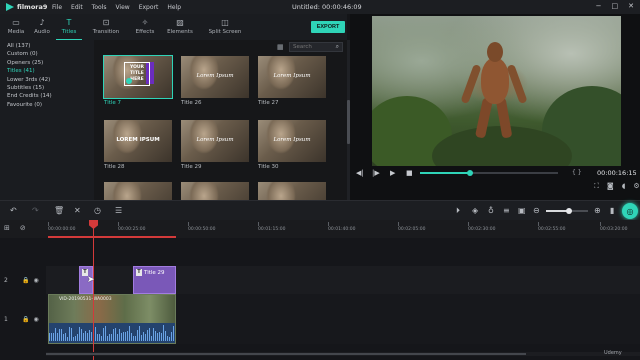  I want to click on zoom-knob, so click(569, 211).